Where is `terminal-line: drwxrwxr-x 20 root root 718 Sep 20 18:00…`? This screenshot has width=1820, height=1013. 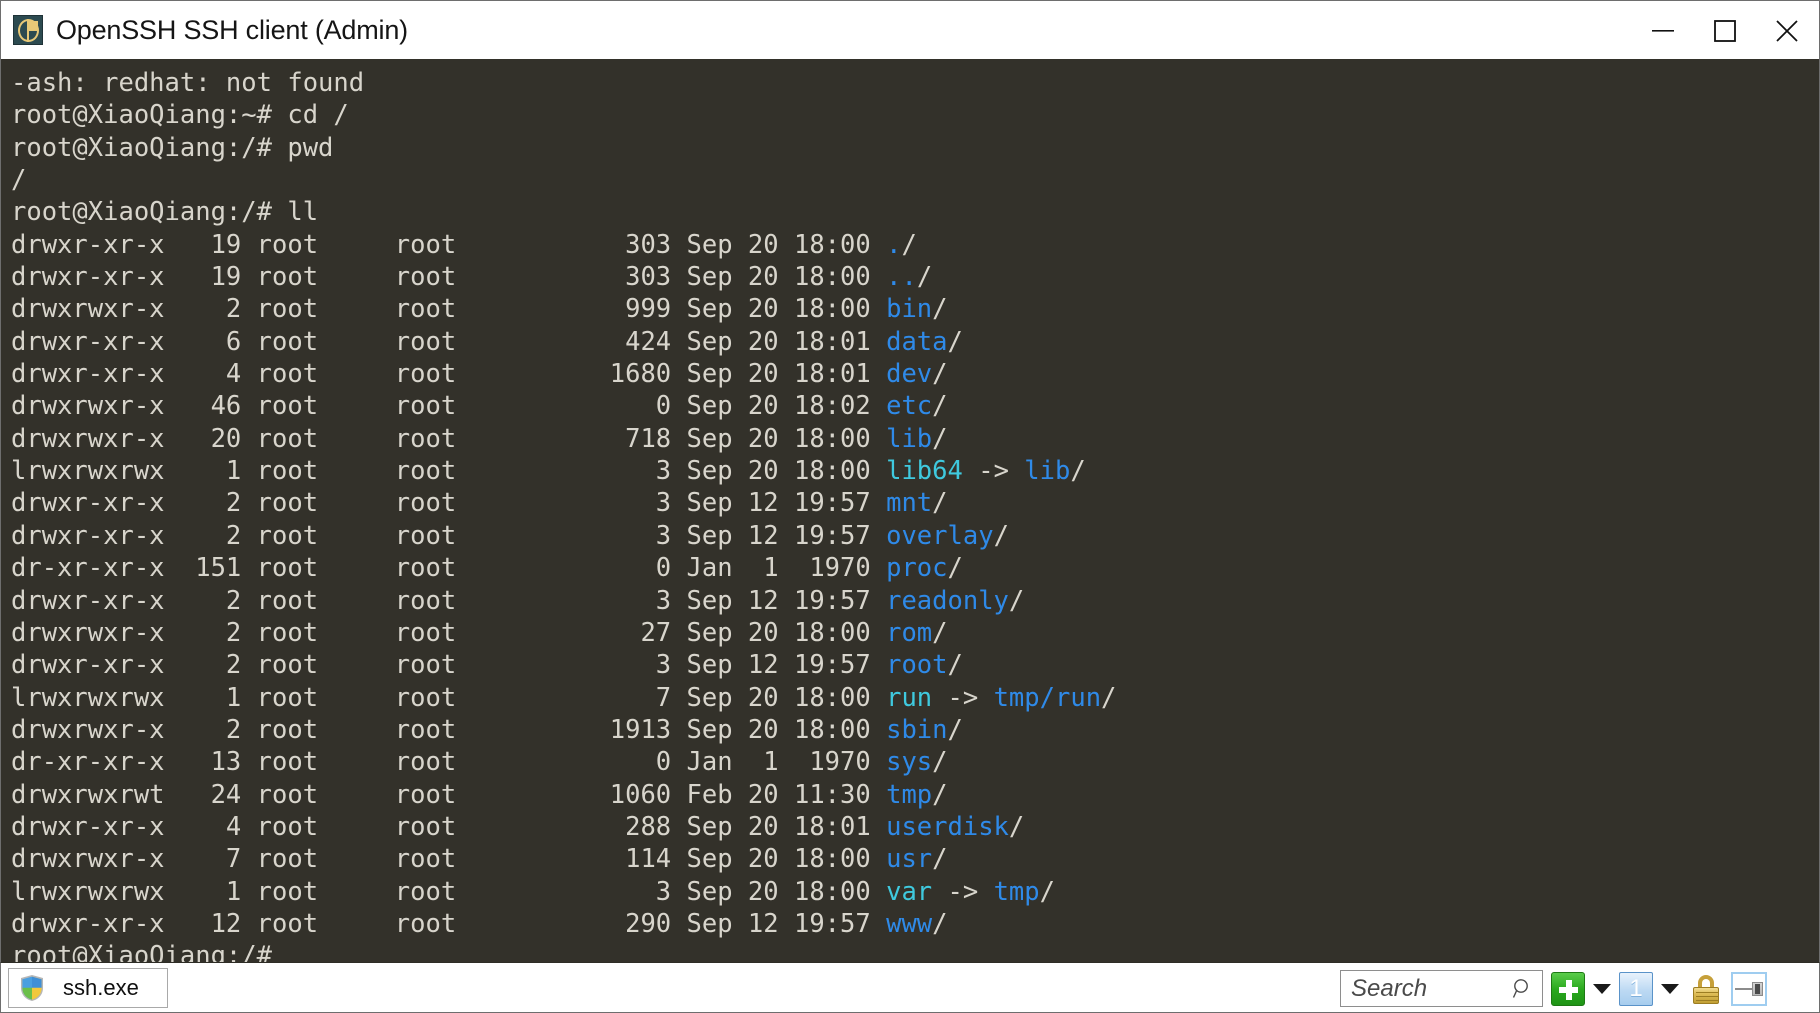 terminal-line: drwxrwxr-x 20 root root 718 Sep 20 18:00… is located at coordinates (915, 439).